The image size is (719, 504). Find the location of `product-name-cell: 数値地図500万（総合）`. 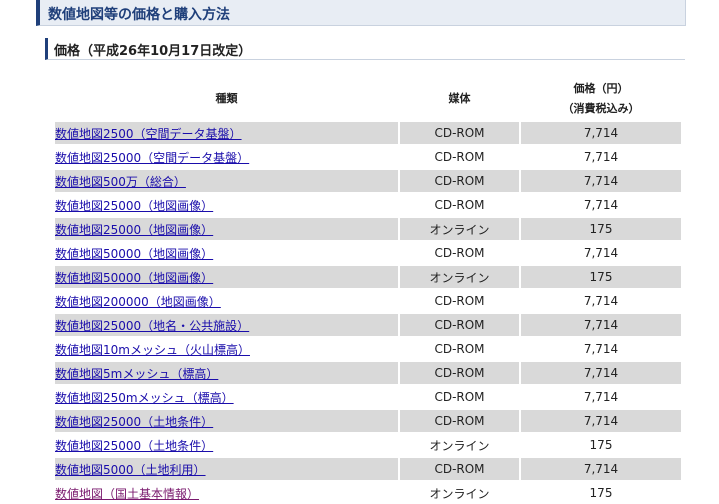

product-name-cell: 数値地図500万（総合） is located at coordinates (226, 181).